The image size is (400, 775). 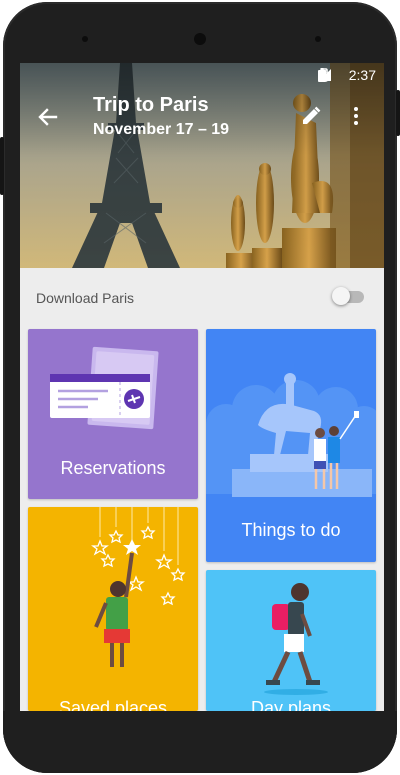 I want to click on things-to-do-tile: Things to do, so click(x=291, y=445).